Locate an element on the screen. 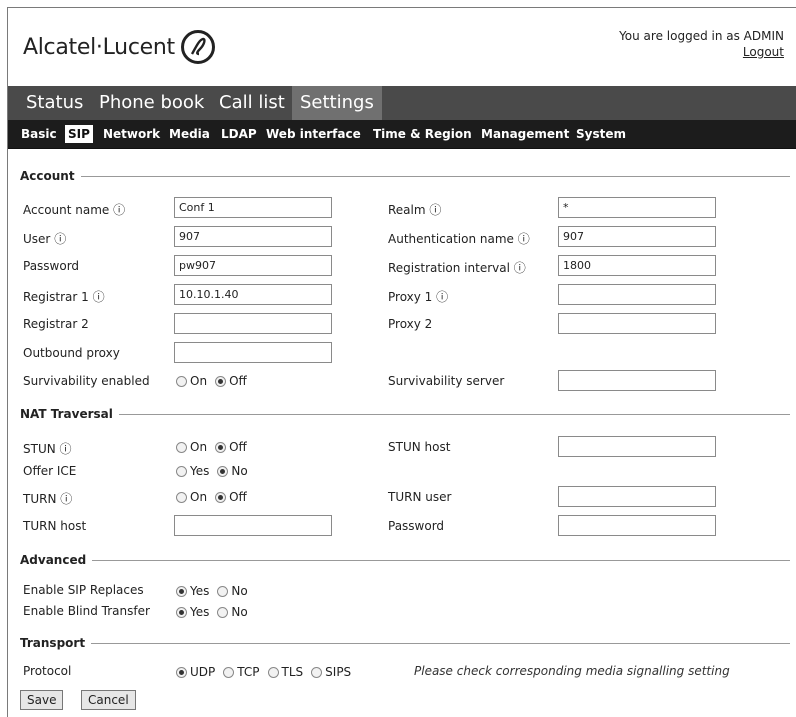 This screenshot has height=717, width=796. registrar-1-input is located at coordinates (253, 294).